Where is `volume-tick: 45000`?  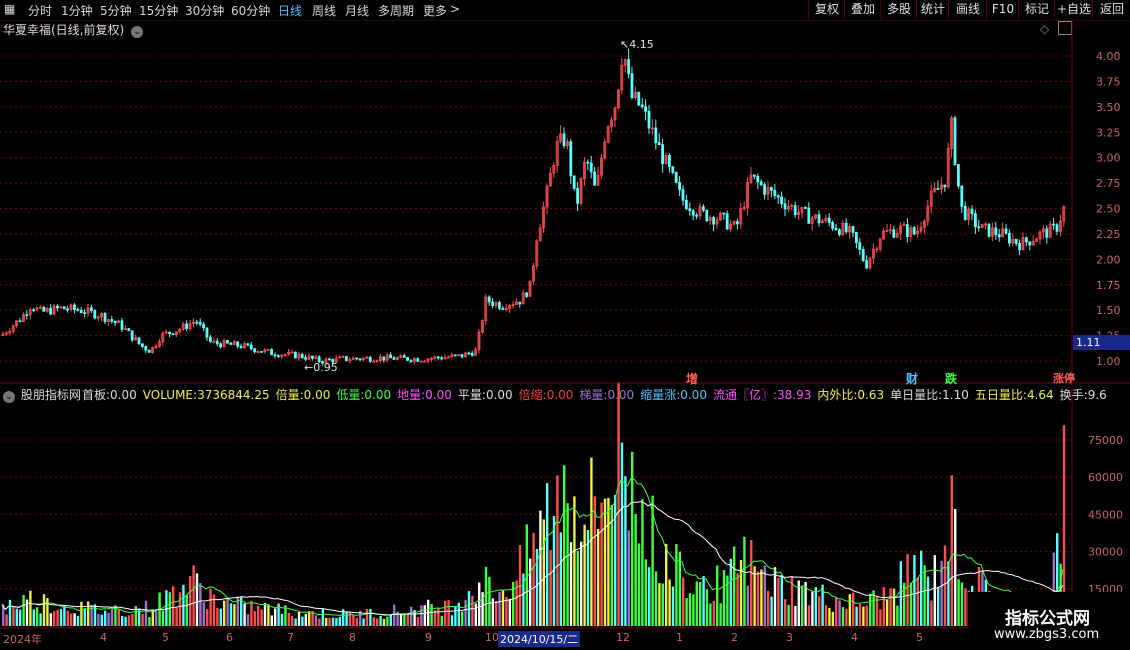
volume-tick: 45000 is located at coordinates (1105, 514).